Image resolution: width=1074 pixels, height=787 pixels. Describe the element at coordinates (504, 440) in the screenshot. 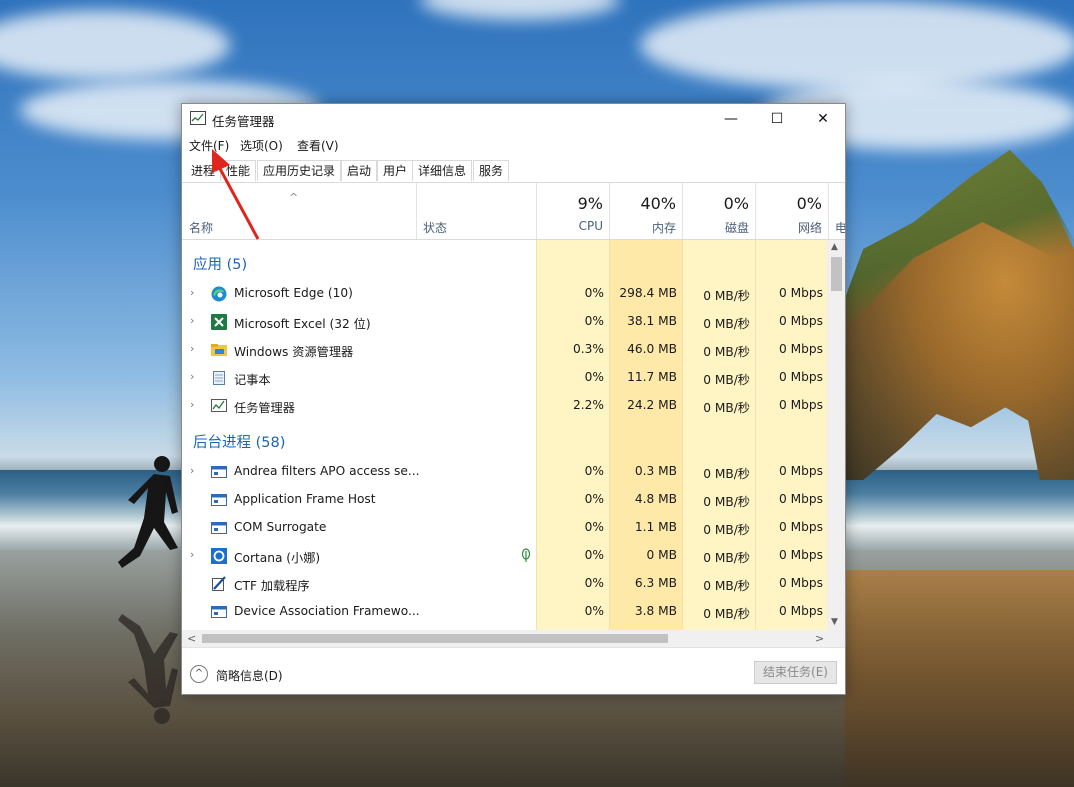

I see `group-header-background: 后台进程 (58)` at that location.